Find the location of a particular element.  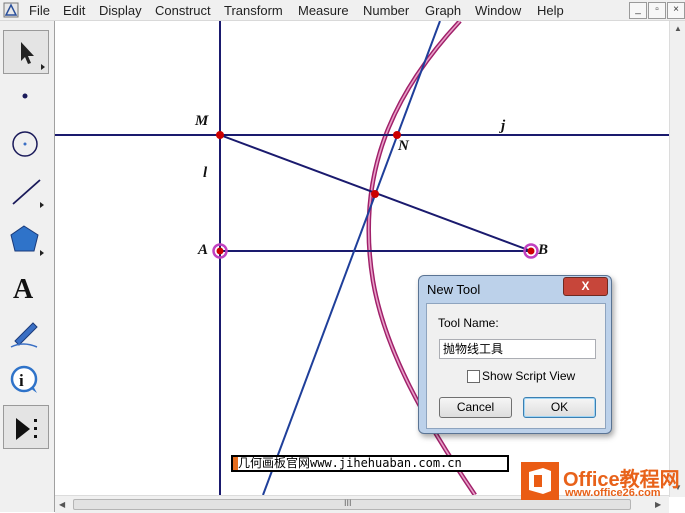

scroll-left-icon: ◀ is located at coordinates (62, 504).